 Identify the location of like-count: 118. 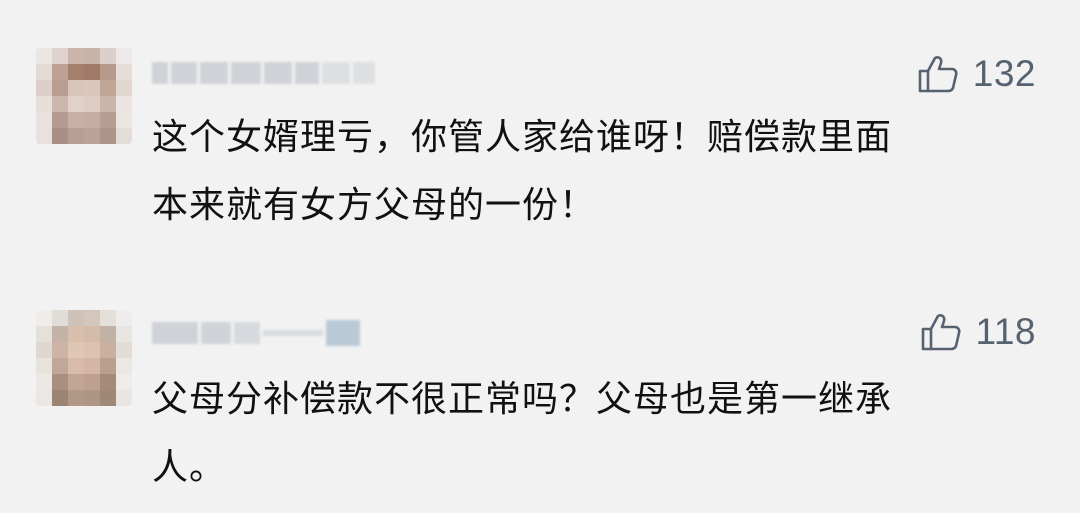
(1005, 331).